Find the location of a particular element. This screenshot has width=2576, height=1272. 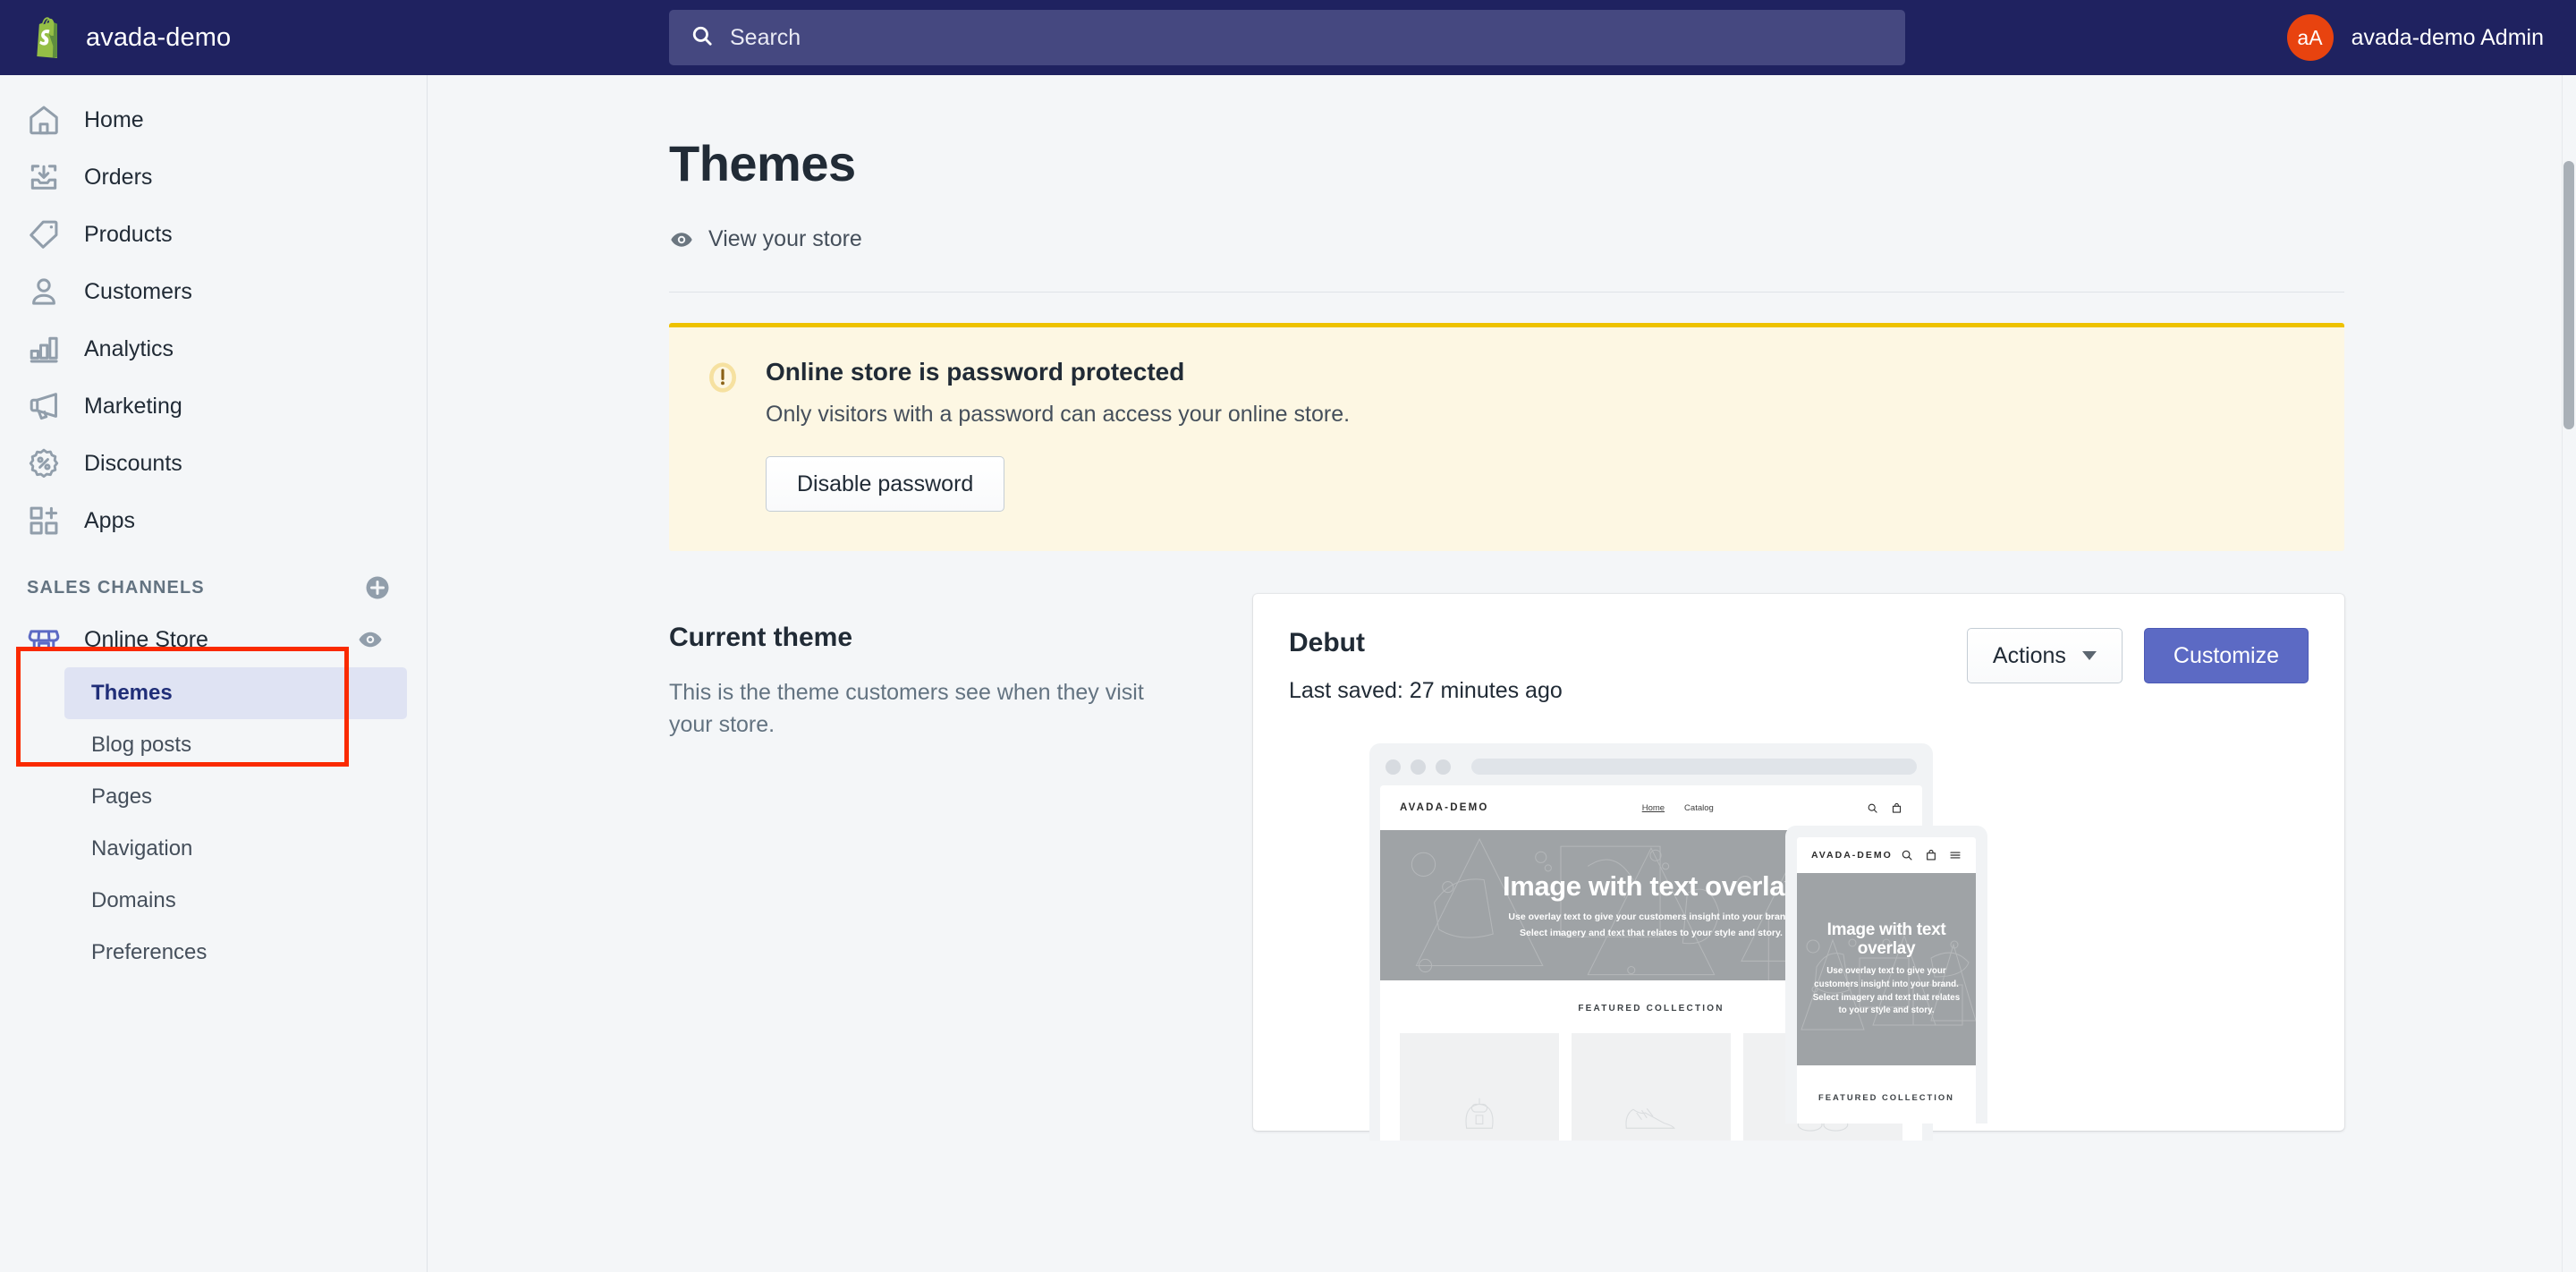

sidebar-item-products: Products is located at coordinates (213, 234).